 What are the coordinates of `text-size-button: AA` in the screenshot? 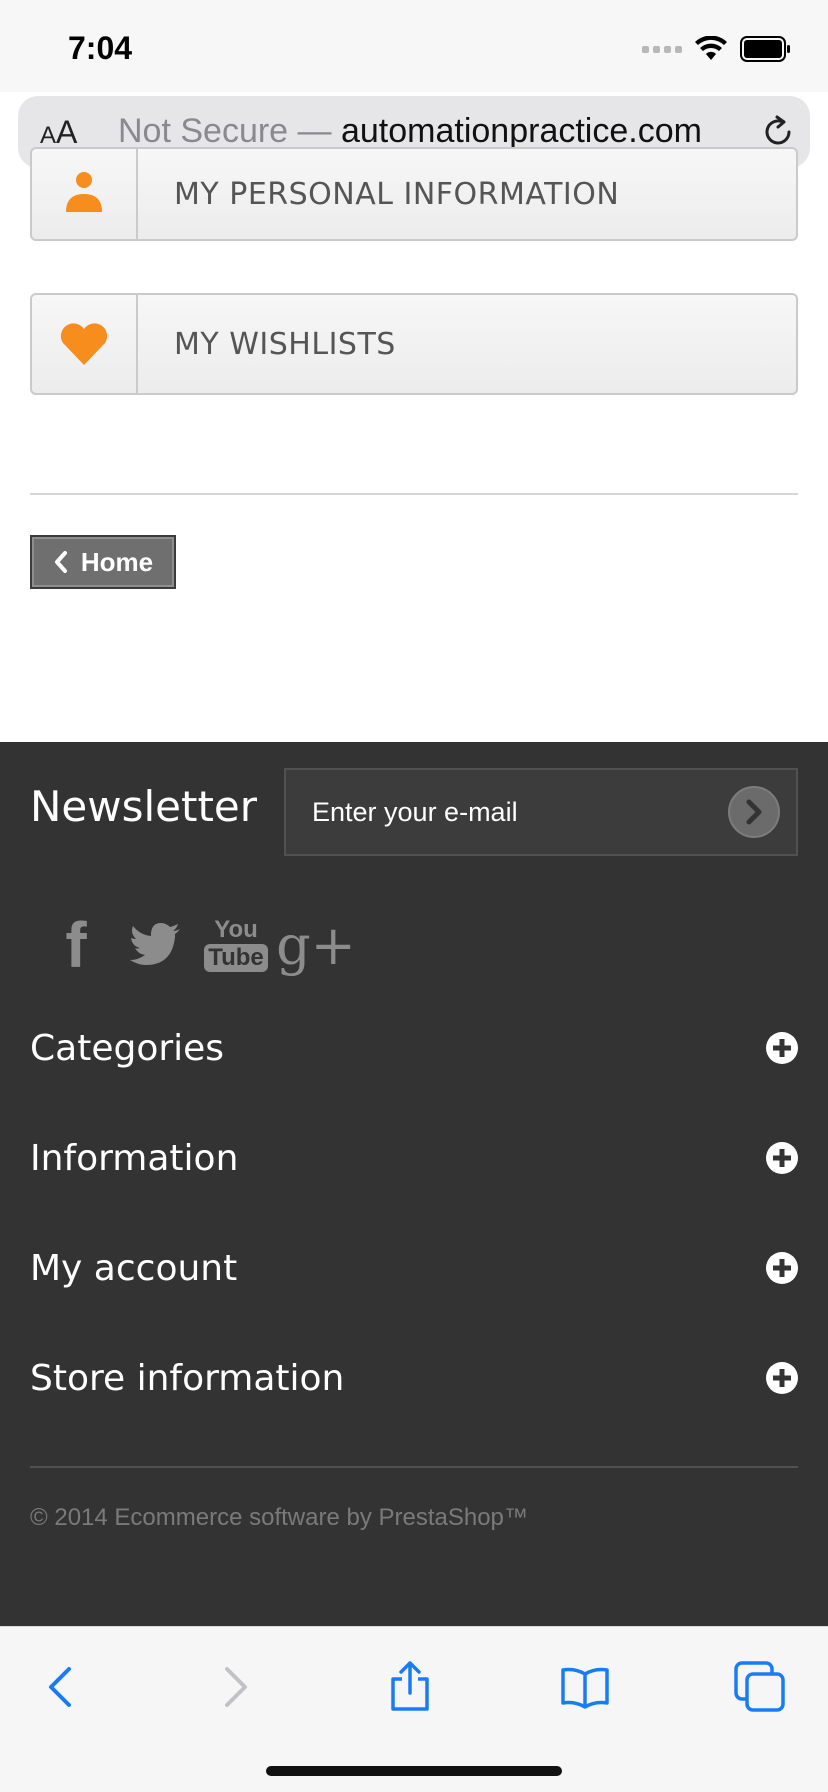 It's located at (58, 132).